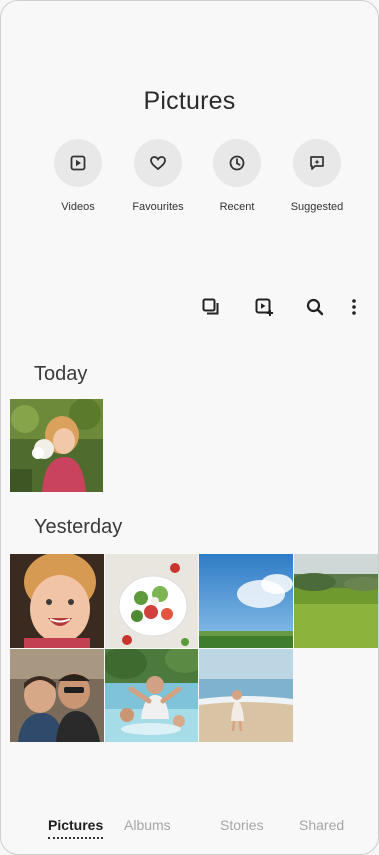 The image size is (379, 855). I want to click on play-square-icon, so click(78, 163).